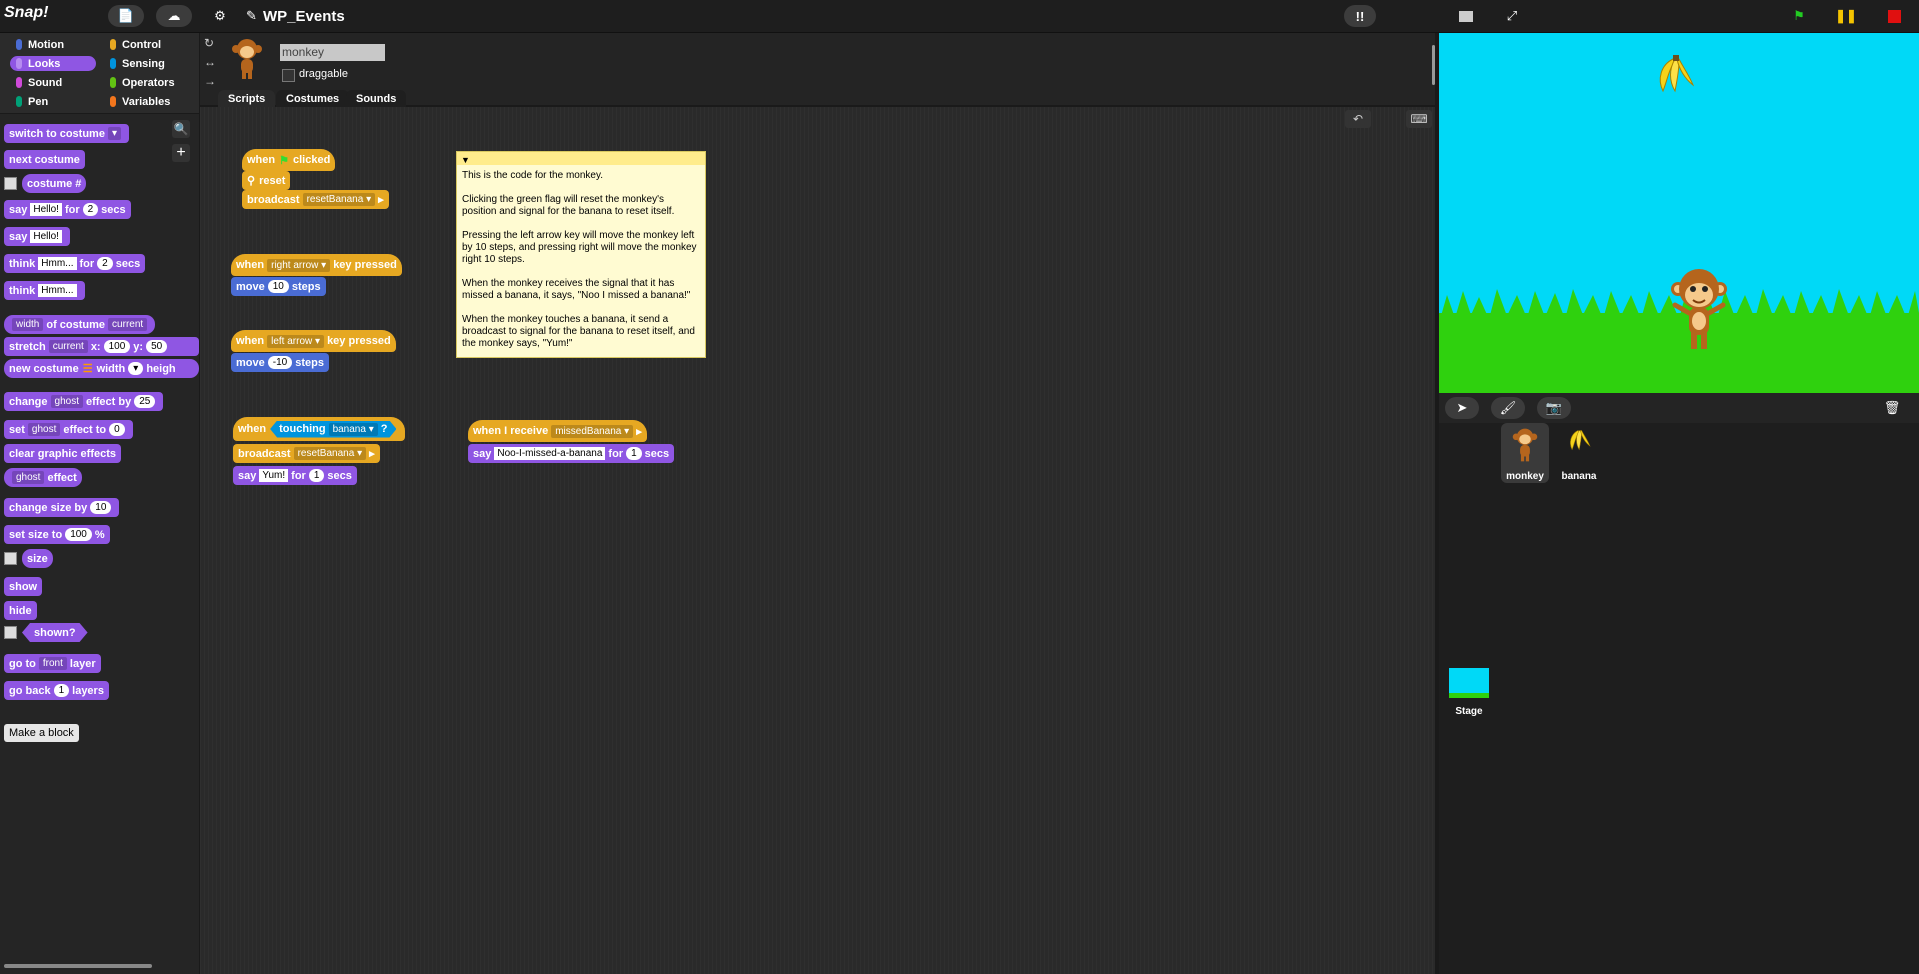 The height and width of the screenshot is (974, 1919). I want to click on block-move-steps: move 10 steps, so click(278, 286).